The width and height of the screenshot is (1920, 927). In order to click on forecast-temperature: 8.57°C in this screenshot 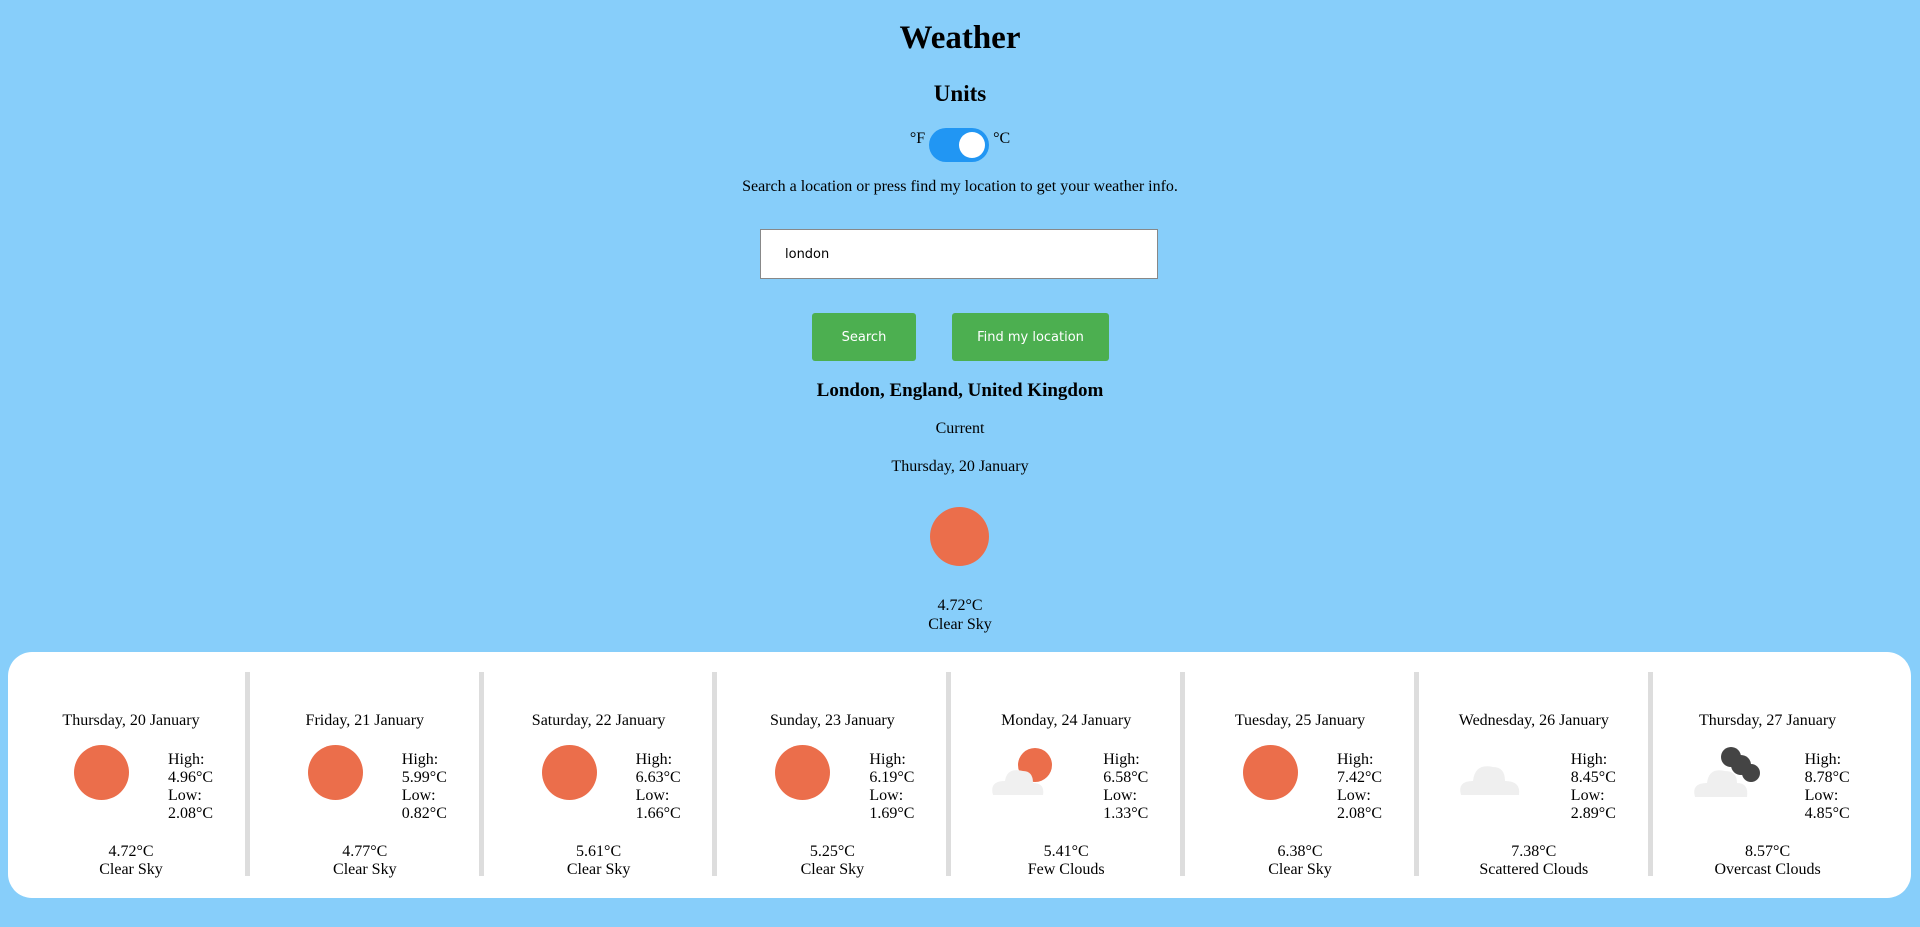, I will do `click(1768, 851)`.